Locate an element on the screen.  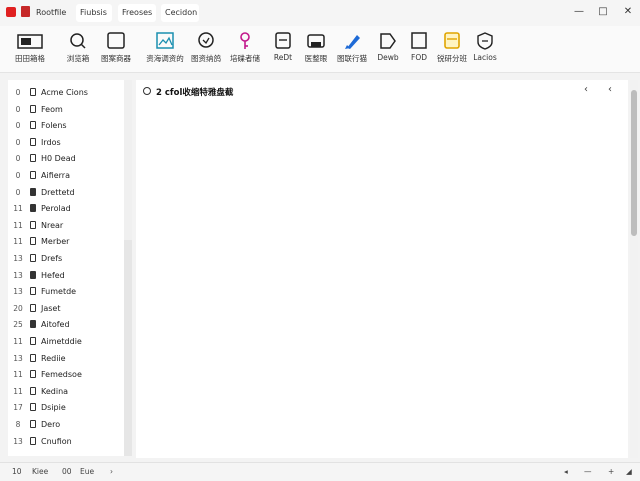
tool-label: 图案商器 is located at coordinates (116, 58).